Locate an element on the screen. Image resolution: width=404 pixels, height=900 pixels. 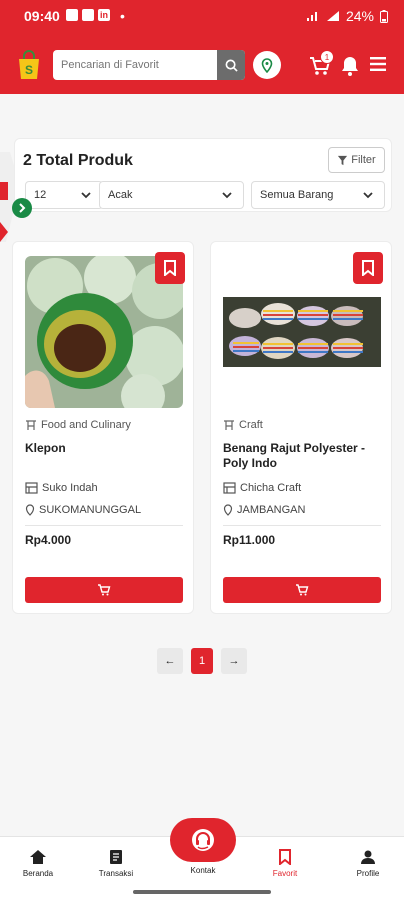
per-page-select: 12 is located at coordinates (64, 195).